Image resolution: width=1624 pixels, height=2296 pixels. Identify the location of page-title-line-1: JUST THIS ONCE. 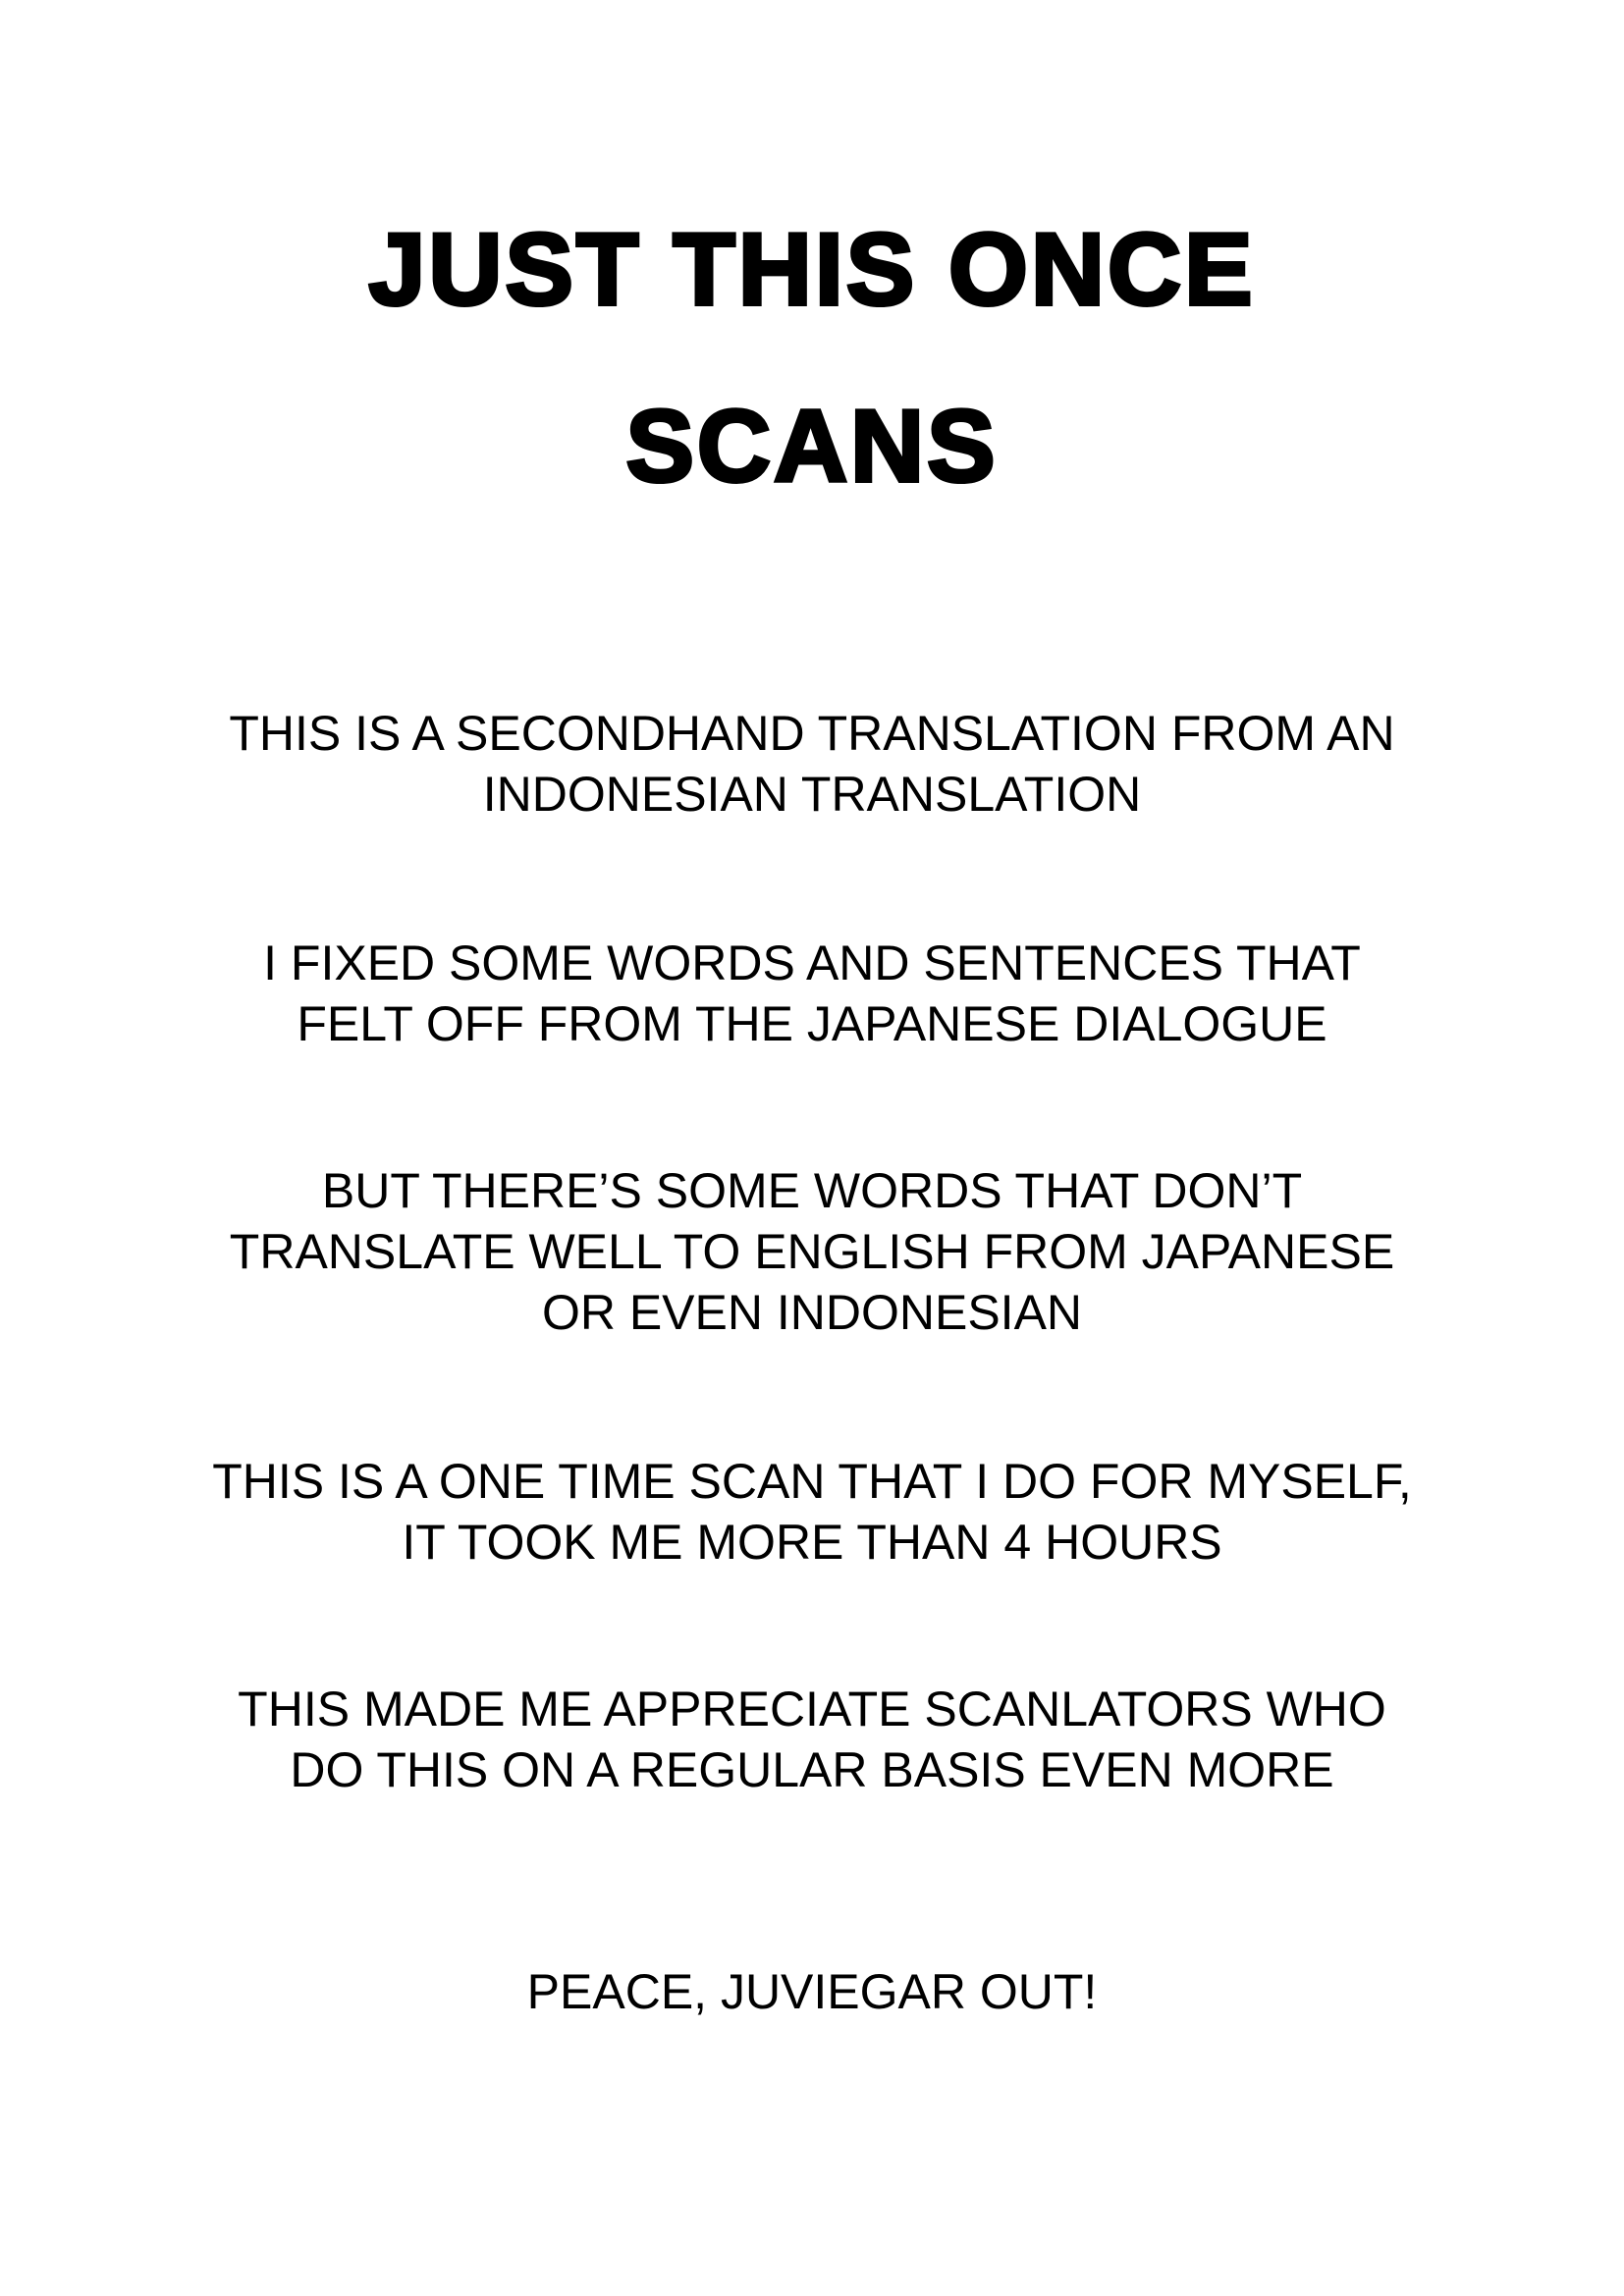
(811, 270).